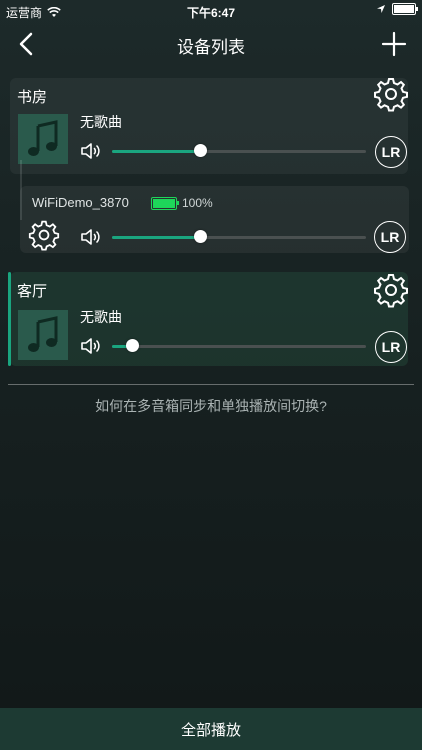 This screenshot has width=422, height=750. Describe the element at coordinates (32, 97) in the screenshot. I see `room-name: 书房` at that location.